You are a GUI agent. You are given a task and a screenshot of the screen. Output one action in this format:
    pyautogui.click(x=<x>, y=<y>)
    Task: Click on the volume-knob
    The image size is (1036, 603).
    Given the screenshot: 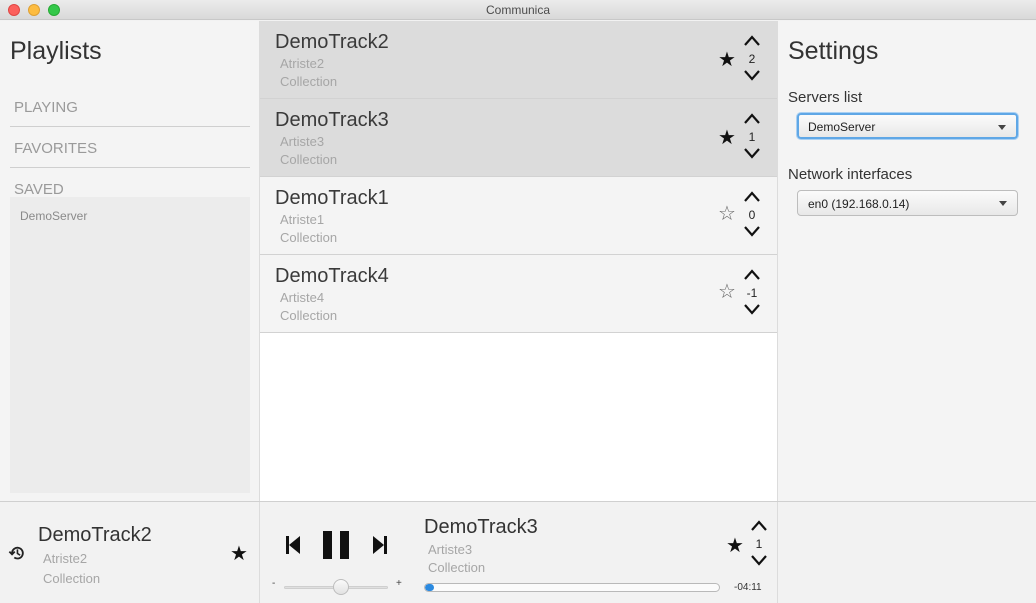 What is the action you would take?
    pyautogui.click(x=341, y=587)
    